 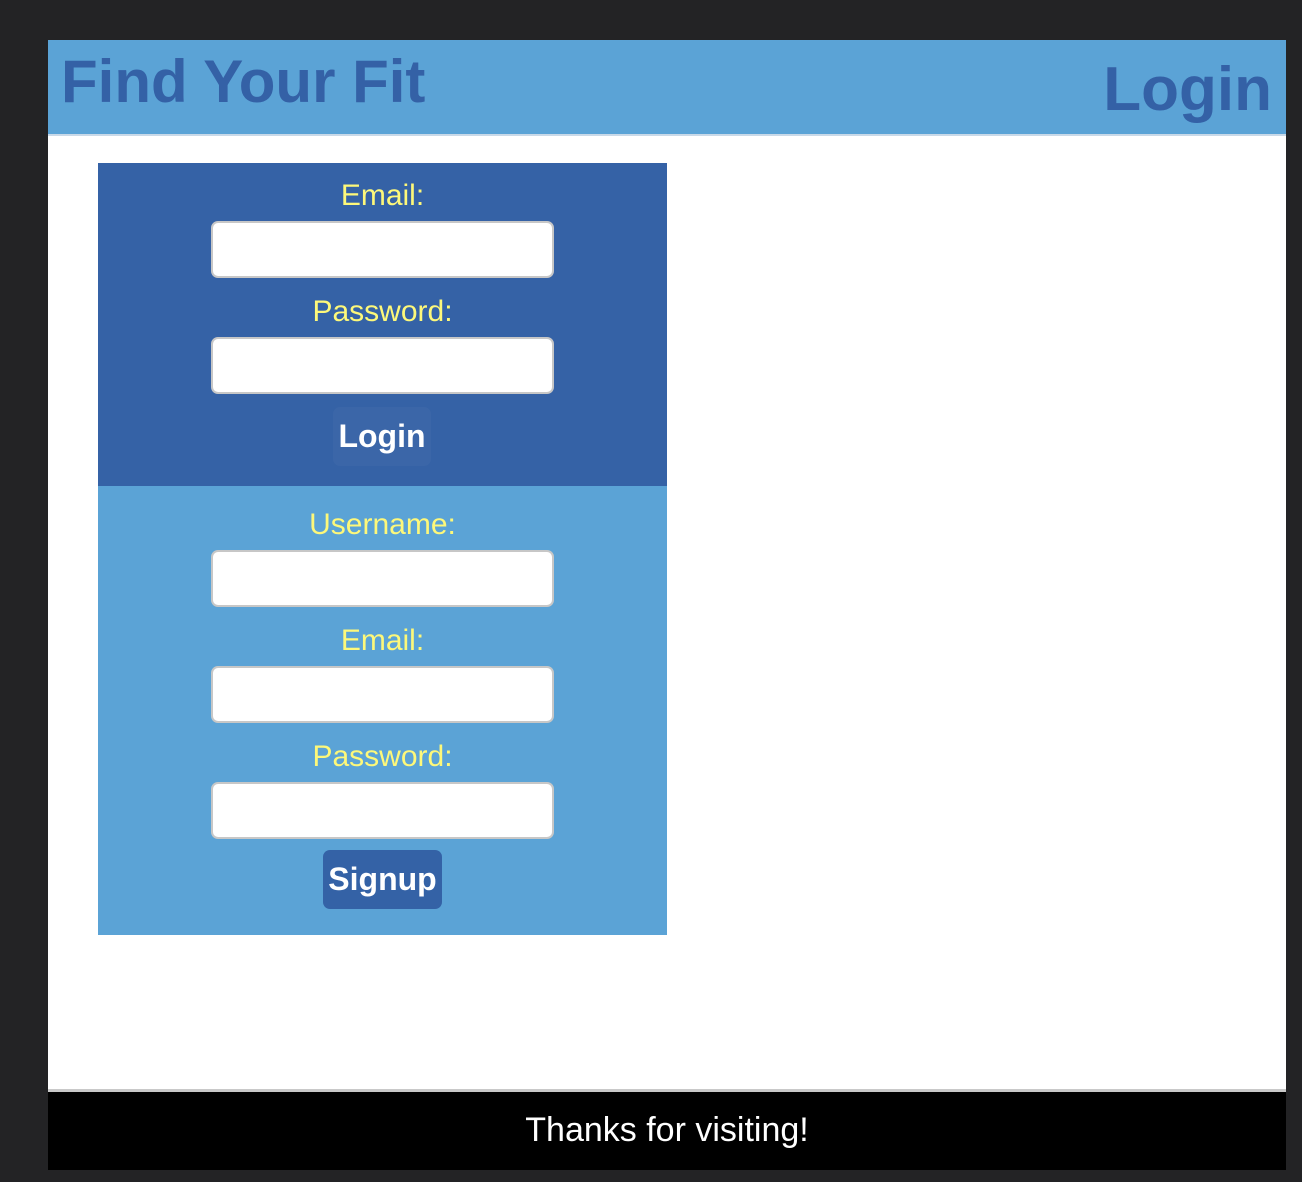 What do you see at coordinates (382, 810) in the screenshot?
I see `signup-password-input` at bounding box center [382, 810].